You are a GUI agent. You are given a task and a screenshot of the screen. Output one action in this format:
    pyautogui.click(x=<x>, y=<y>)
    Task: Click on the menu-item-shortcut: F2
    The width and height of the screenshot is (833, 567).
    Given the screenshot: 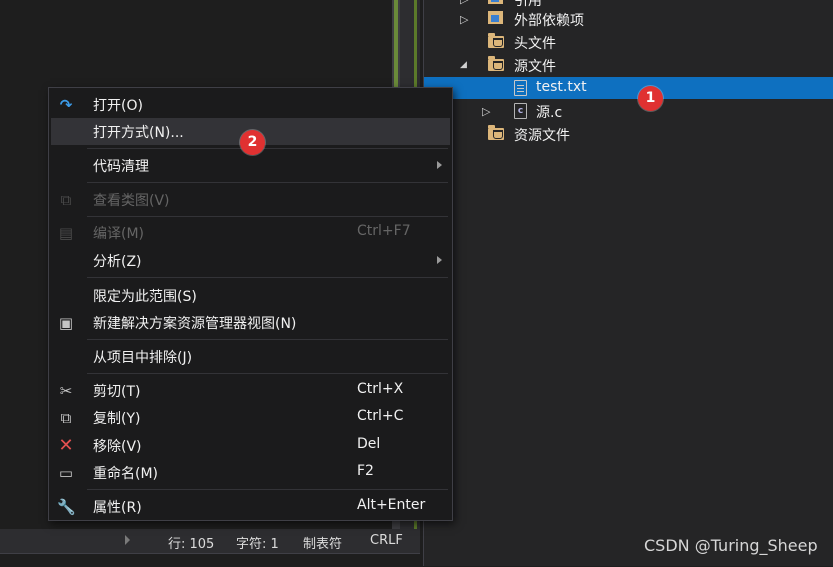 What is the action you would take?
    pyautogui.click(x=365, y=471)
    